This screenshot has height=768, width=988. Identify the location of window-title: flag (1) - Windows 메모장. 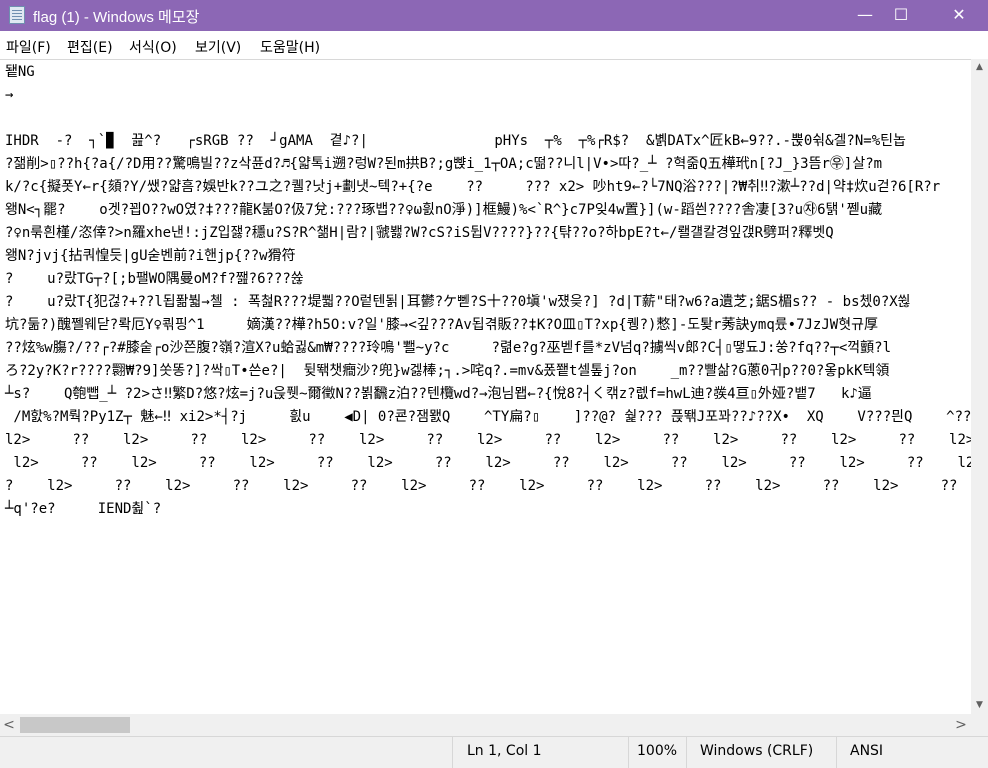
(116, 17).